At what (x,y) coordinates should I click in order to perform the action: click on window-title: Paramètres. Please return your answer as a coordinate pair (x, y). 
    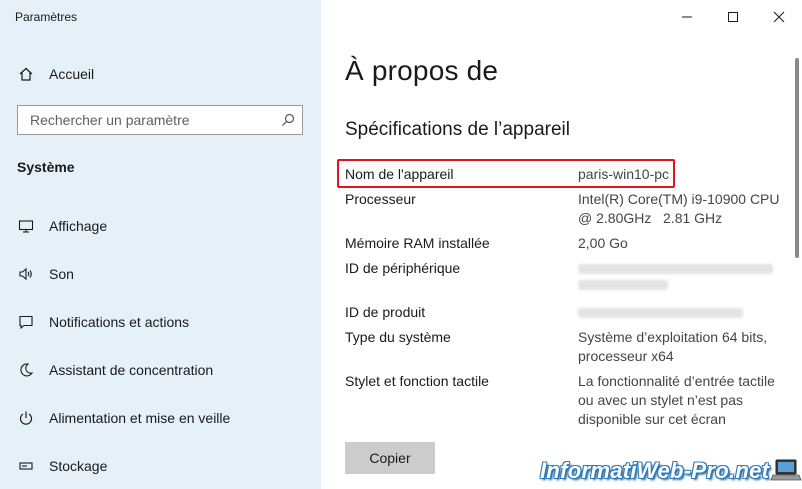
    Looking at the image, I should click on (46, 17).